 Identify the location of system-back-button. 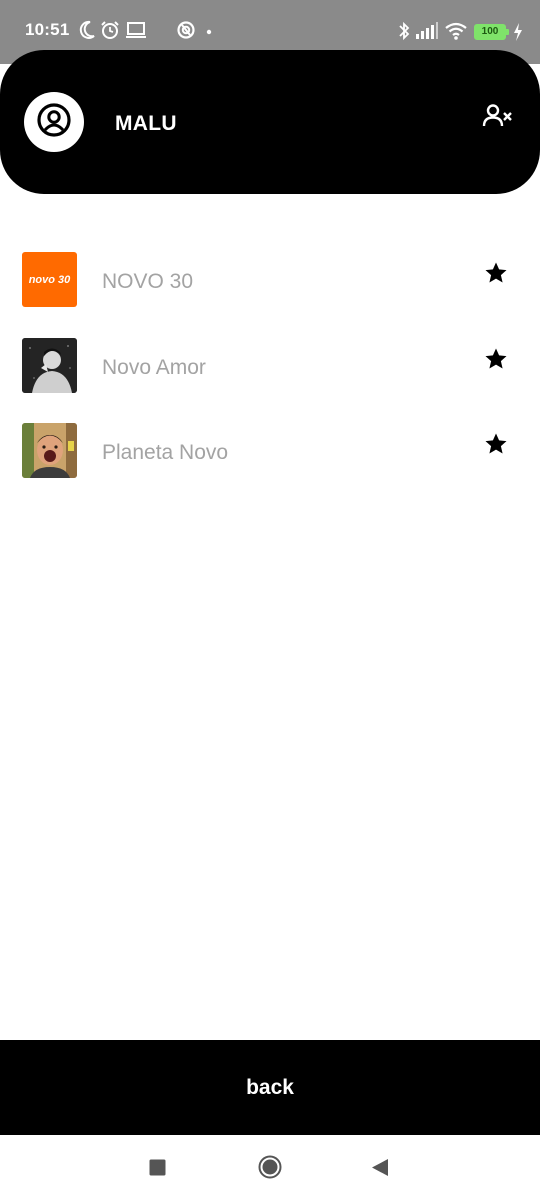
(380, 1167).